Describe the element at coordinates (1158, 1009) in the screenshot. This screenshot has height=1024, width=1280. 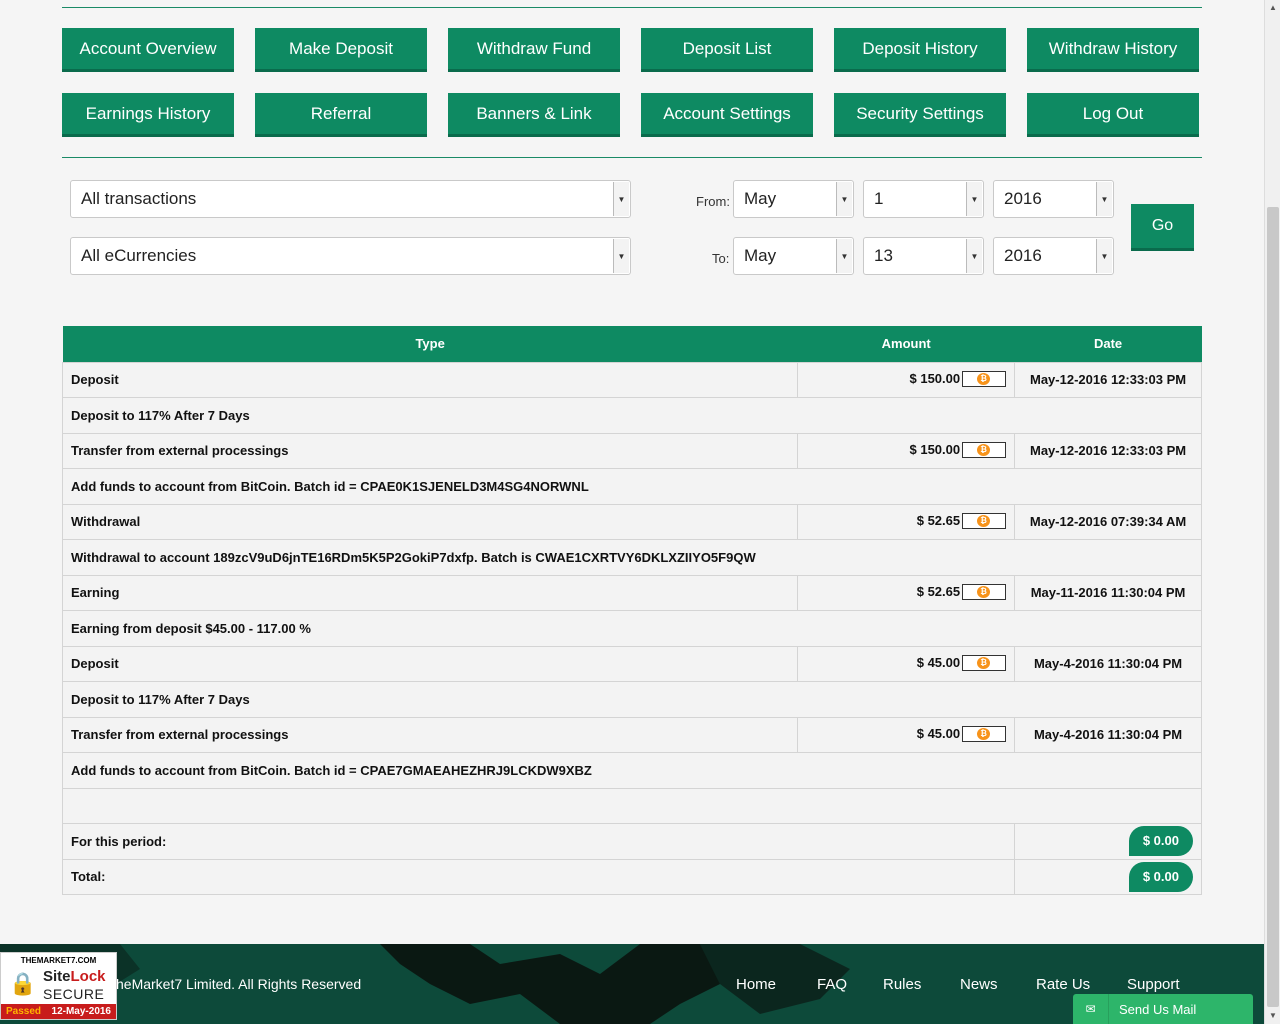
I see `send-mail-label: Send Us Mail` at that location.